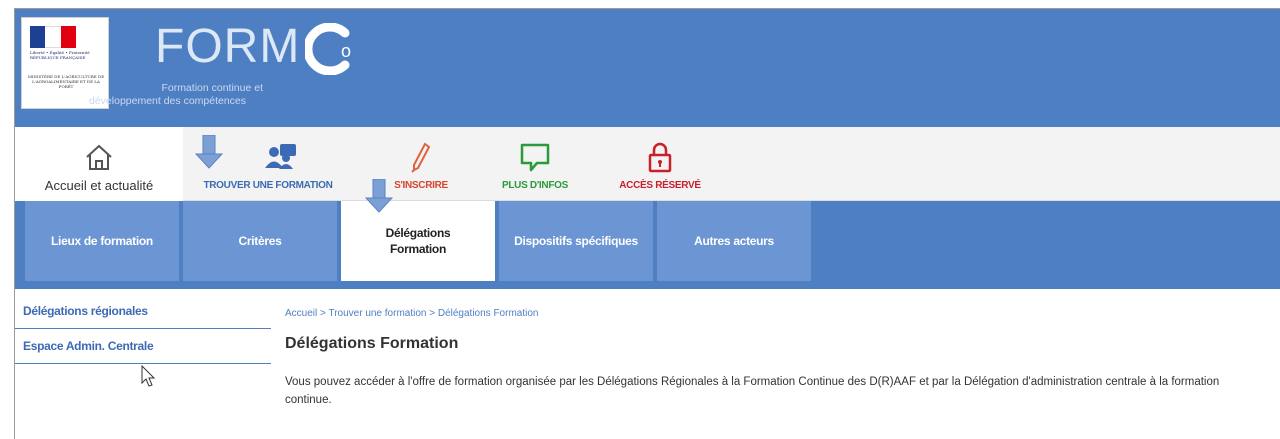 The height and width of the screenshot is (439, 1280). What do you see at coordinates (228, 46) in the screenshot?
I see `brand-name: FORM` at bounding box center [228, 46].